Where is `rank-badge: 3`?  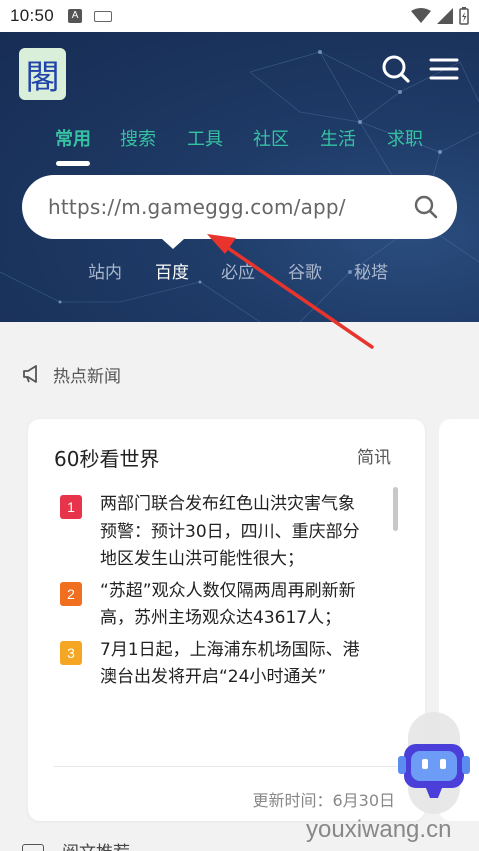 rank-badge: 3 is located at coordinates (71, 652).